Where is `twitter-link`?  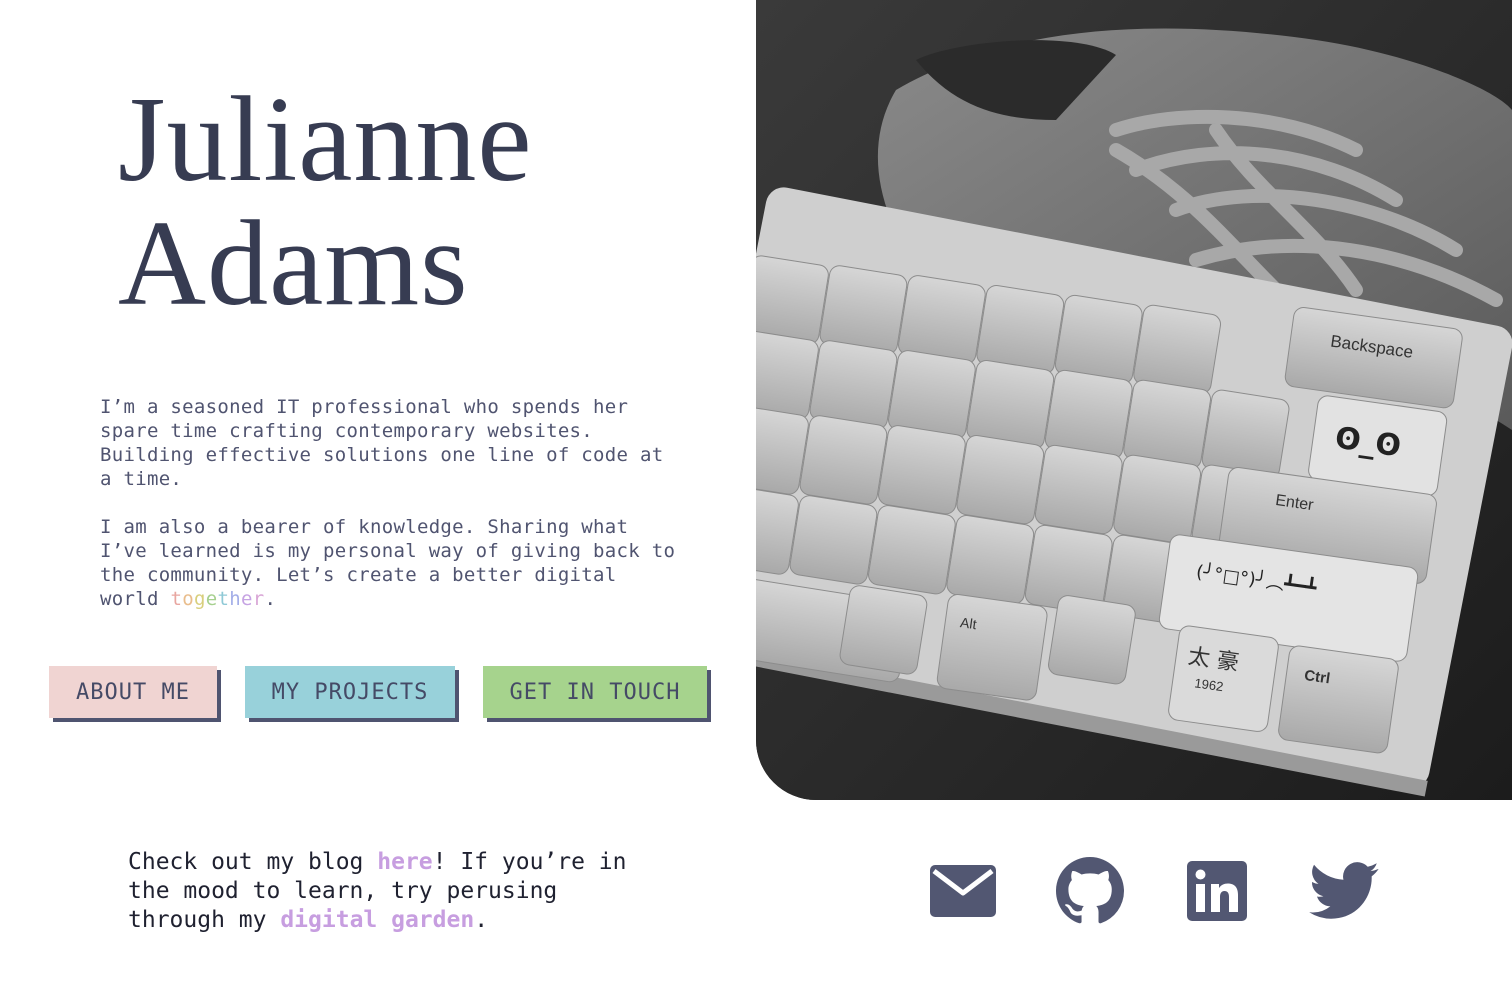 twitter-link is located at coordinates (1344, 891).